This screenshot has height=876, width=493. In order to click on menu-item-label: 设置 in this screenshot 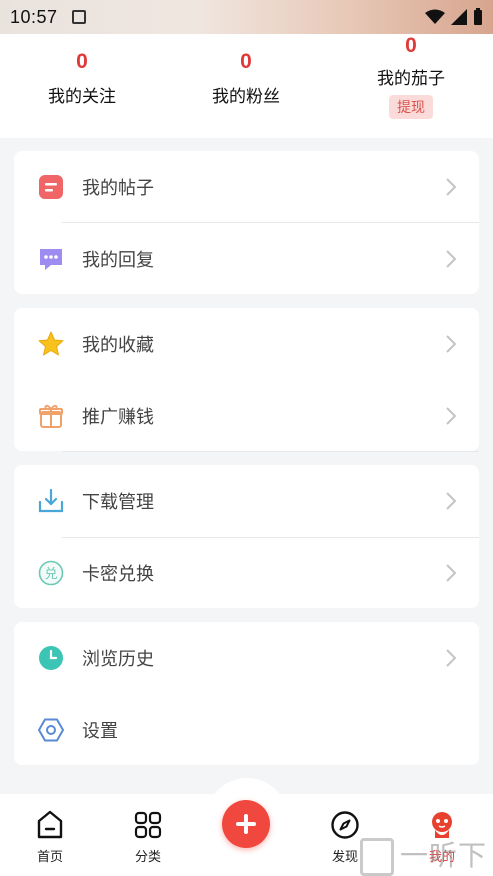, I will do `click(100, 731)`.